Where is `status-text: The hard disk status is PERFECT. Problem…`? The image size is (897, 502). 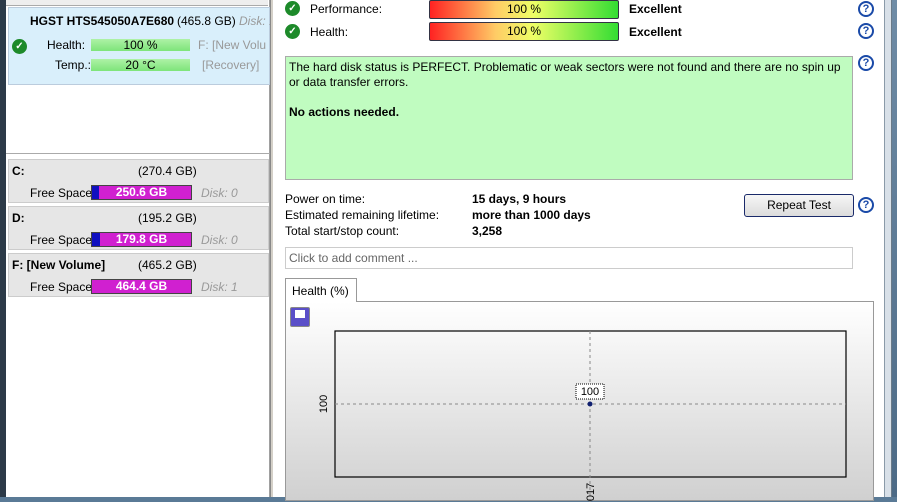
status-text: The hard disk status is PERFECT. Problem… is located at coordinates (565, 74).